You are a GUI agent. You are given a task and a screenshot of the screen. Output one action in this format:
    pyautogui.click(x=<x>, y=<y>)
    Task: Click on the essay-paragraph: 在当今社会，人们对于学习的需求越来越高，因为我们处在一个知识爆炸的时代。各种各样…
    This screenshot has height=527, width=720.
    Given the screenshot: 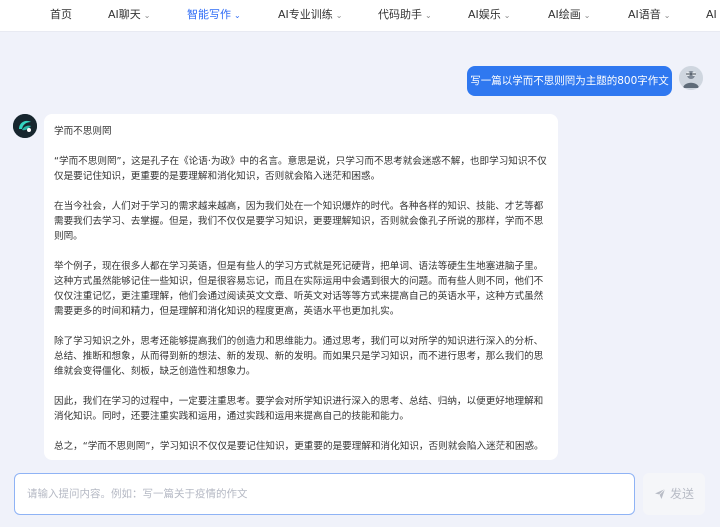 What is the action you would take?
    pyautogui.click(x=299, y=221)
    